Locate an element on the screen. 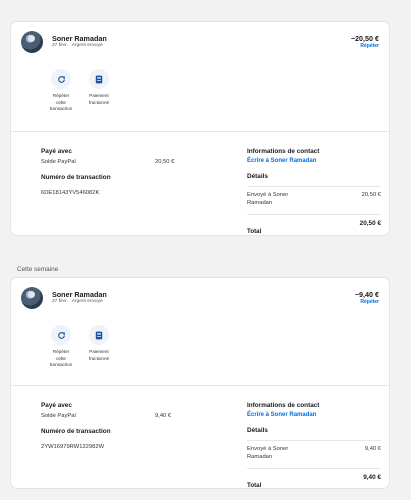 This screenshot has height=500, width=411. transaction-number: 6DE18143YV546082K is located at coordinates (70, 193).